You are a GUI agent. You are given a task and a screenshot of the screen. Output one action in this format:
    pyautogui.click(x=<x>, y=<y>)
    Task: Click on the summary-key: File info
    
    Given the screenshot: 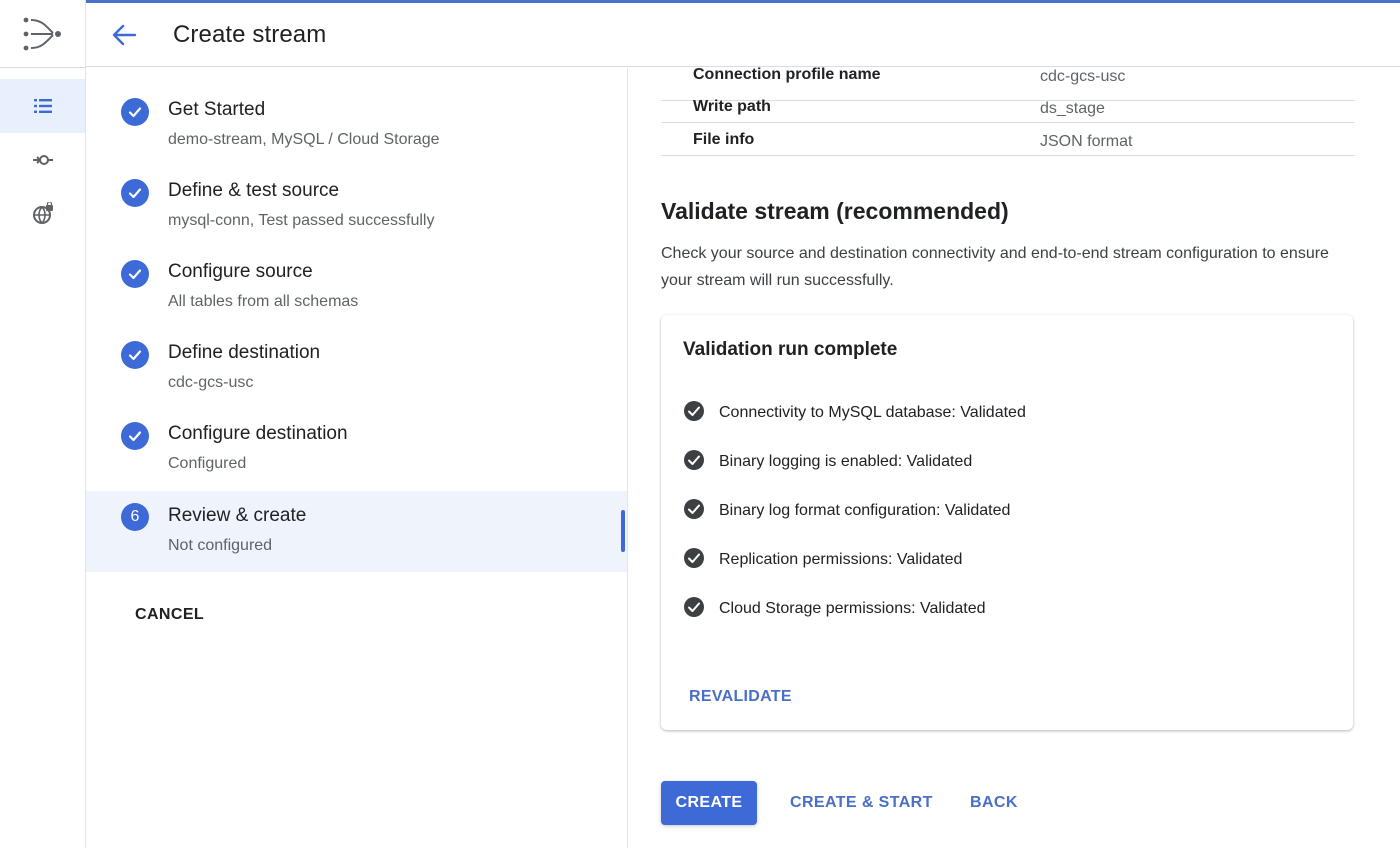 What is the action you would take?
    pyautogui.click(x=724, y=139)
    